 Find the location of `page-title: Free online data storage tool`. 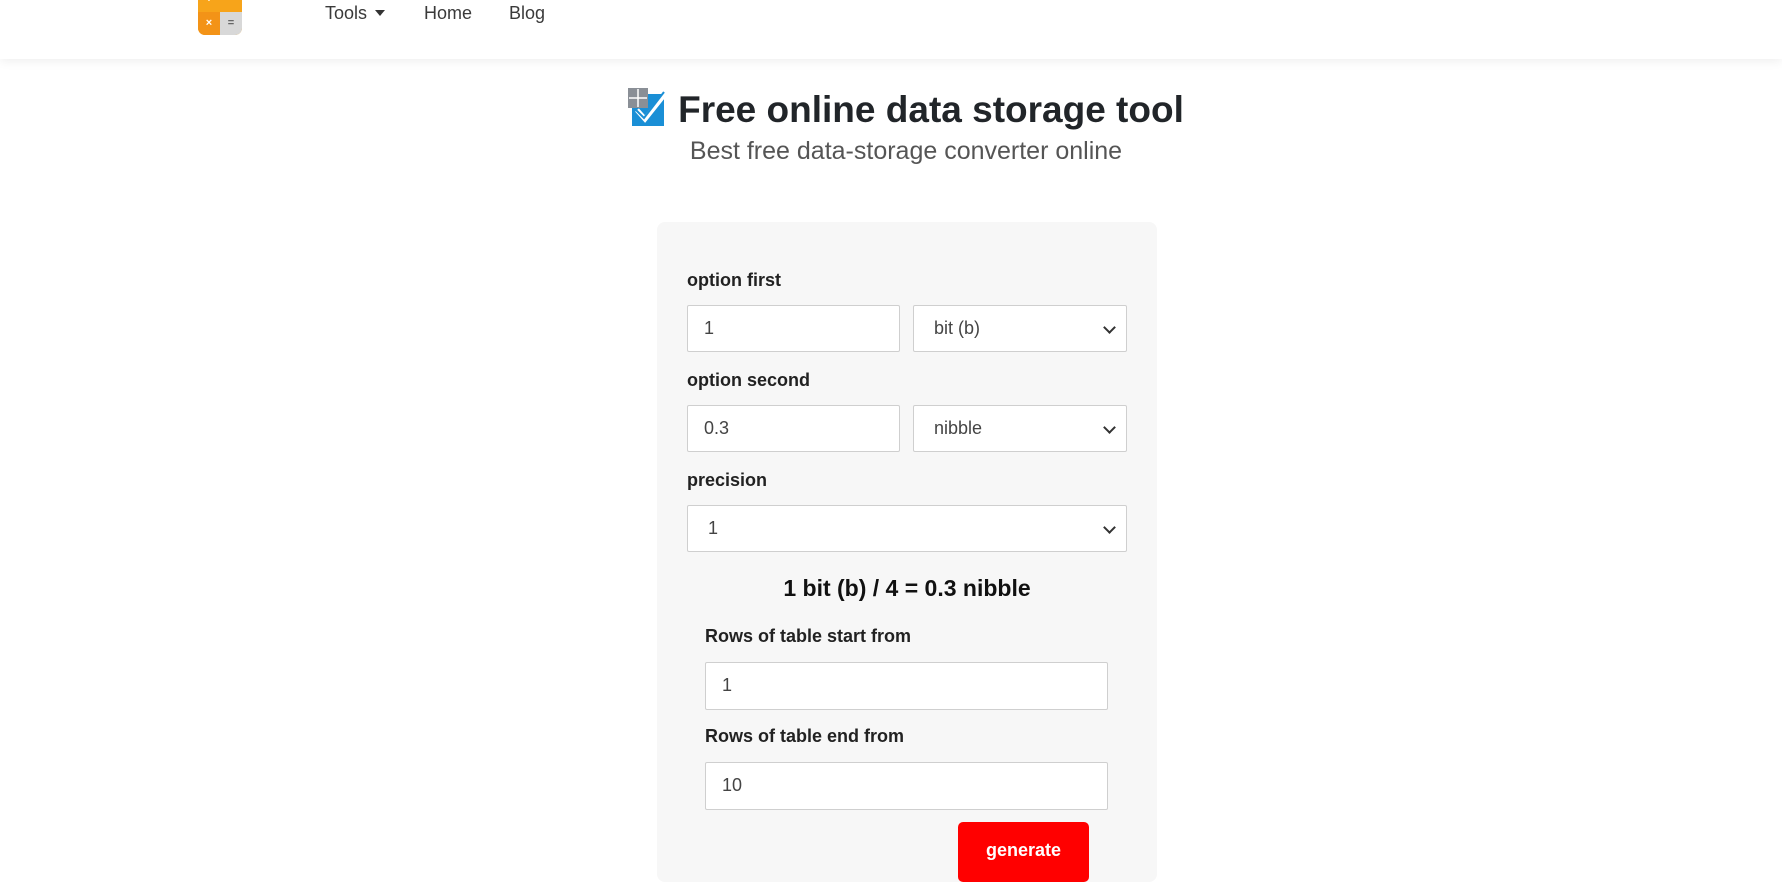

page-title: Free online data storage tool is located at coordinates (931, 109).